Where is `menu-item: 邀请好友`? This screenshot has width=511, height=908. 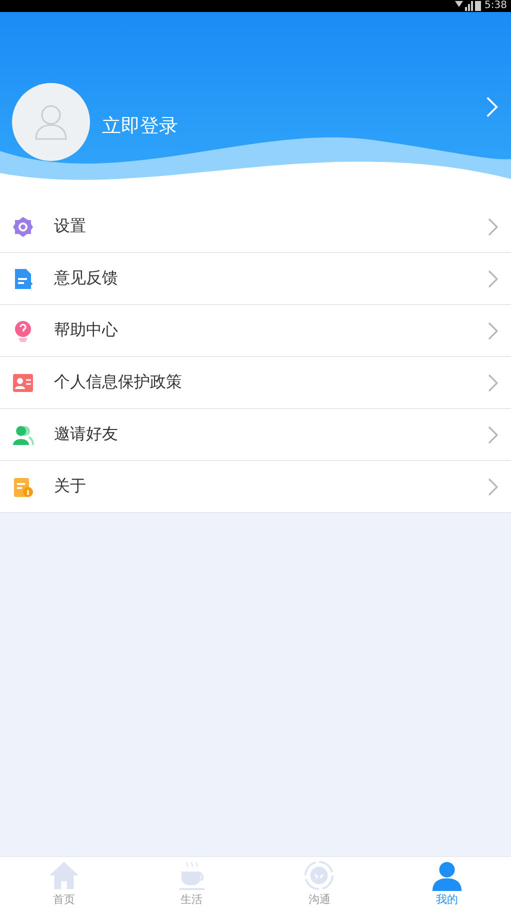
menu-item: 邀请好友 is located at coordinates (255, 435).